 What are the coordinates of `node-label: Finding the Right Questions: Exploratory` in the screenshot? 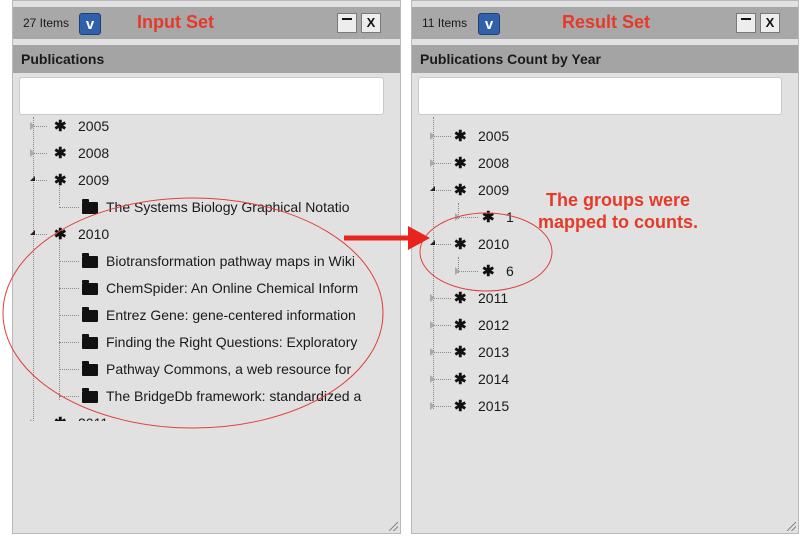 It's located at (232, 342).